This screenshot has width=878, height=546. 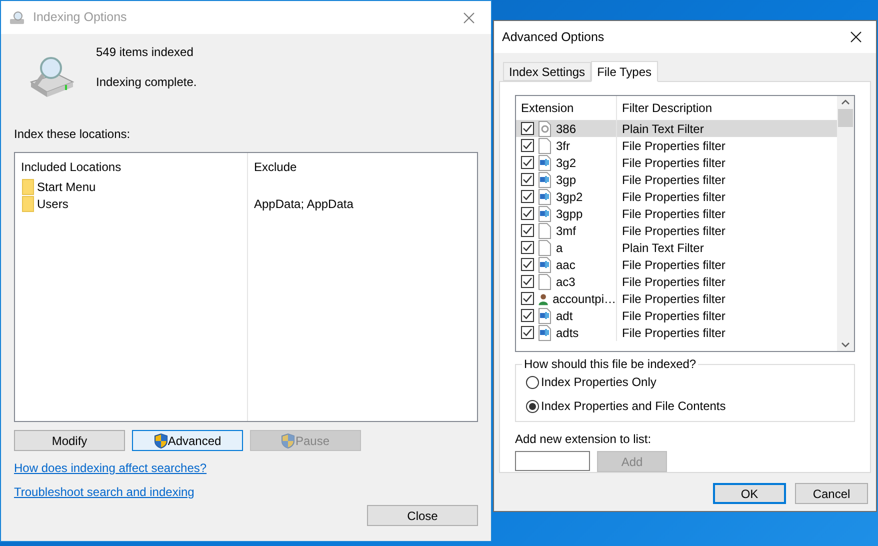 I want to click on column-header: Filter Description, so click(x=664, y=108).